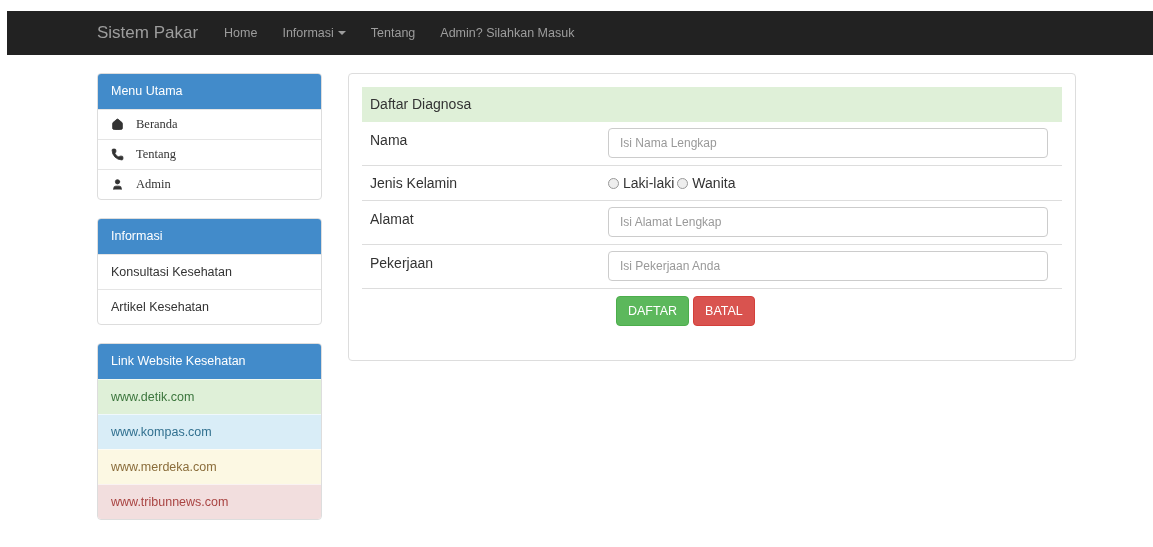 The height and width of the screenshot is (547, 1153). What do you see at coordinates (828, 222) in the screenshot?
I see `input-field: Isi Alamat Lengkap` at bounding box center [828, 222].